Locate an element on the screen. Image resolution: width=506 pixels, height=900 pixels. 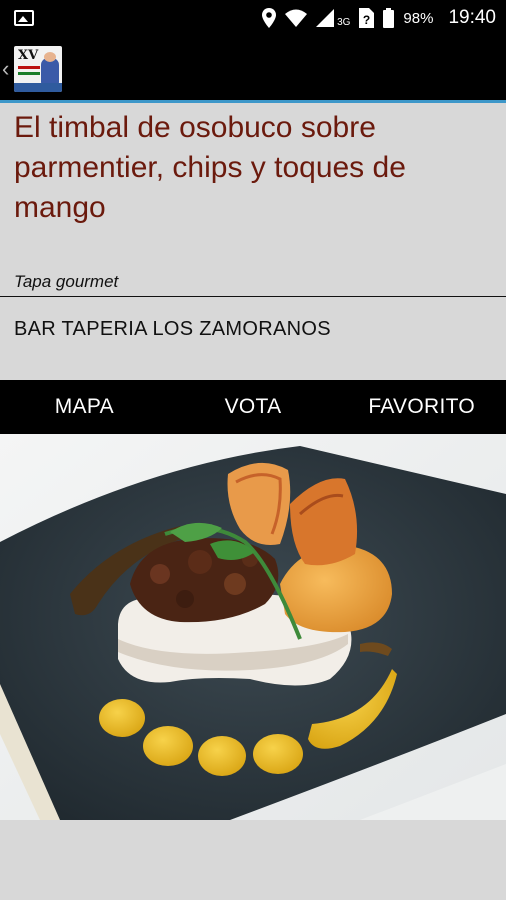
sim-unknown-icon: ? is located at coordinates (367, 18).